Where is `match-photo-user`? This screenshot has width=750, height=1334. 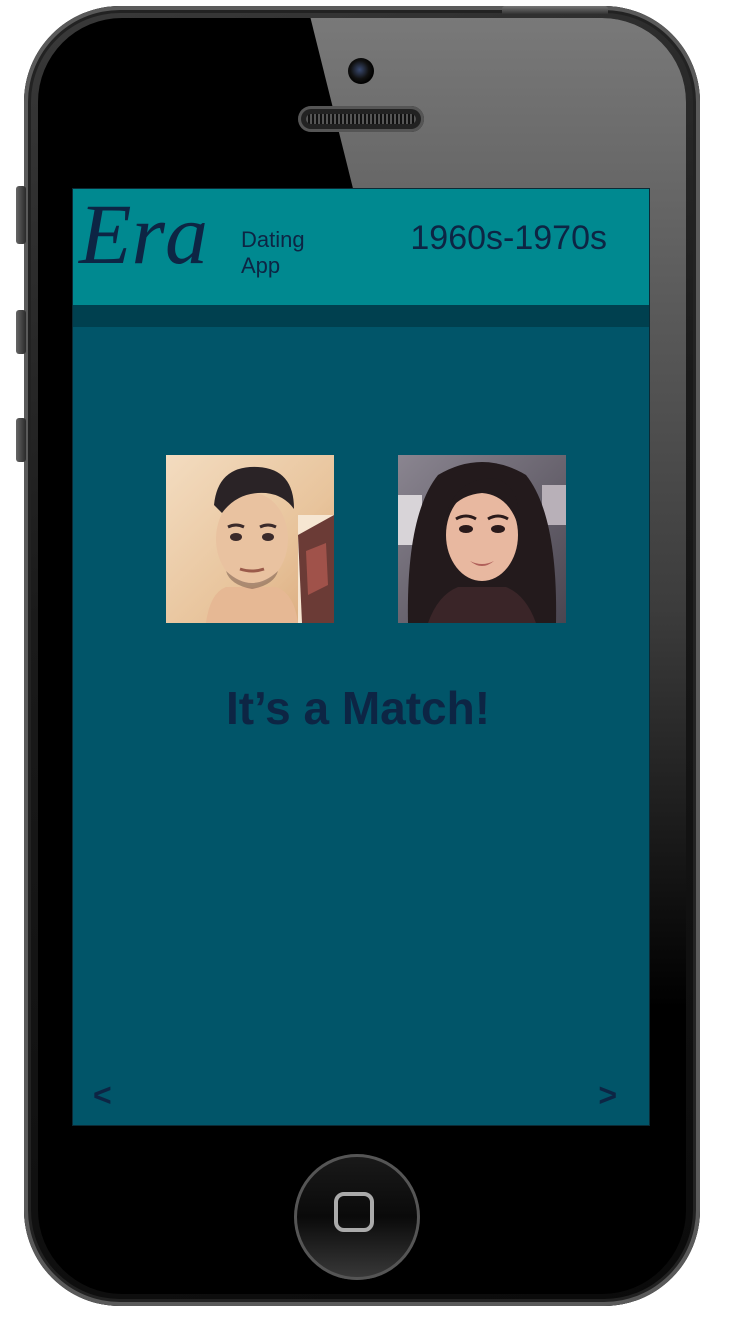
match-photo-user is located at coordinates (250, 539).